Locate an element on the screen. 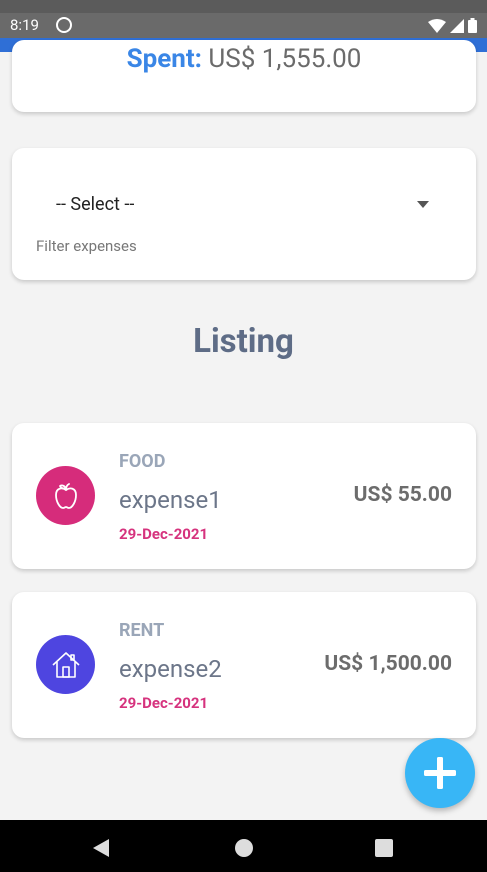 This screenshot has width=487, height=872. add-expense-button is located at coordinates (440, 773).